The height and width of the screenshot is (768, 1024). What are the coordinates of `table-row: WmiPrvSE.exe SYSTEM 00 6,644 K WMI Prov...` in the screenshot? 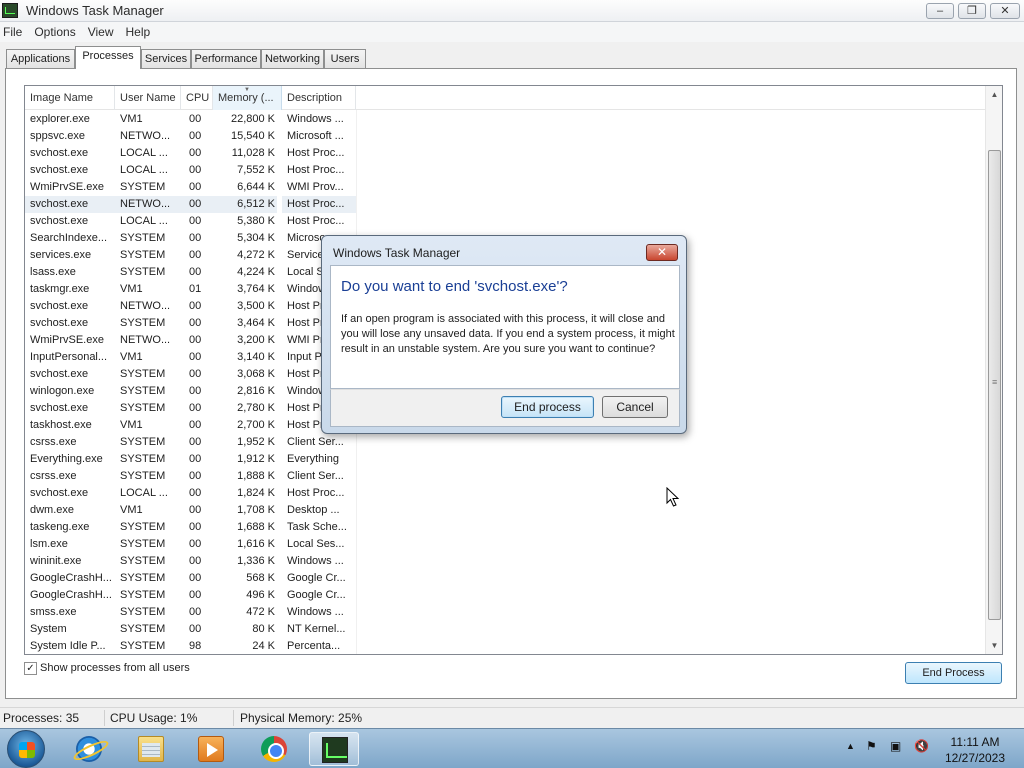 It's located at (505, 187).